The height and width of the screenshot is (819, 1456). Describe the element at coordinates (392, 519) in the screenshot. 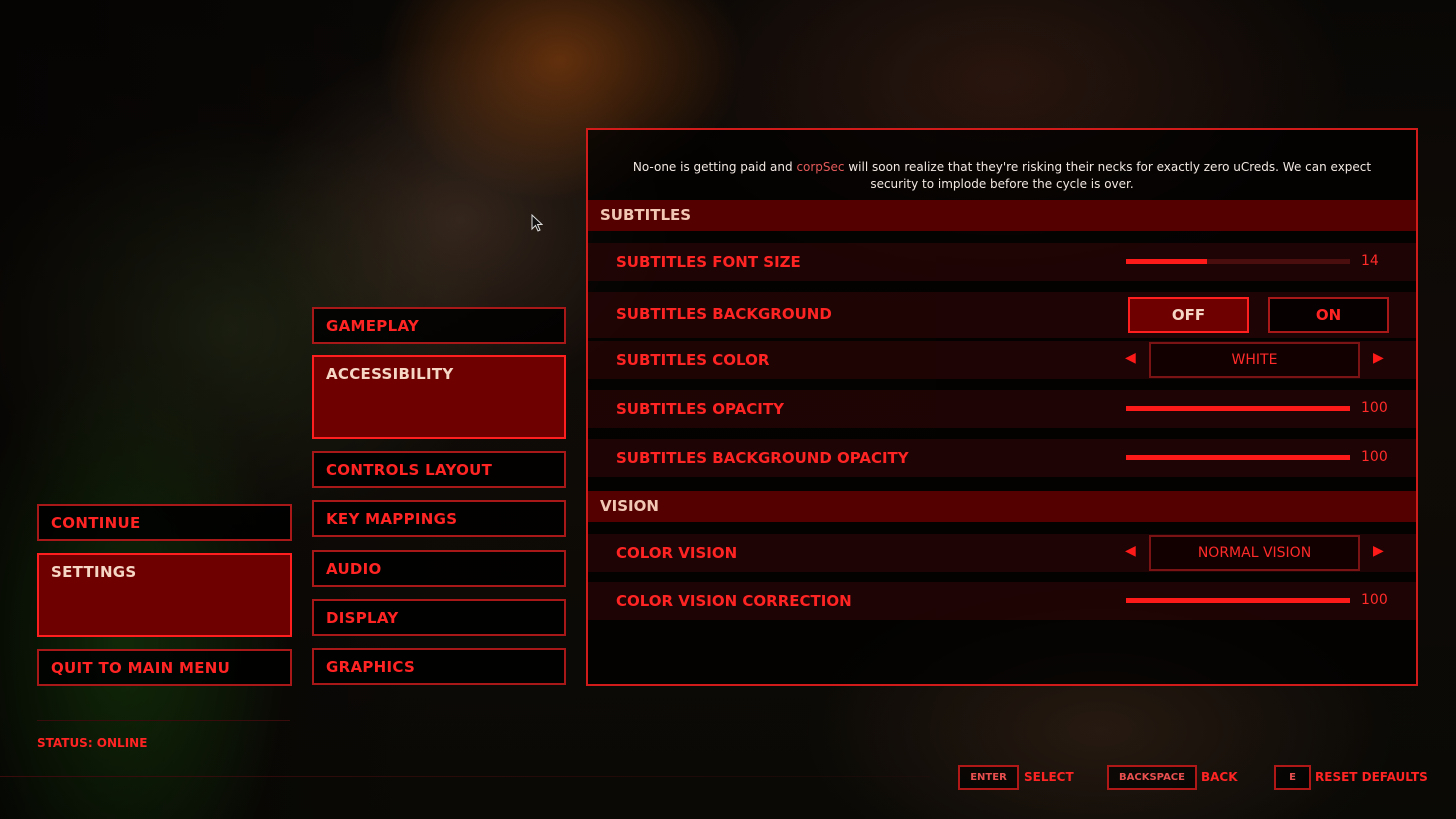

I see `tab-label: KEY MAPPINGS` at that location.